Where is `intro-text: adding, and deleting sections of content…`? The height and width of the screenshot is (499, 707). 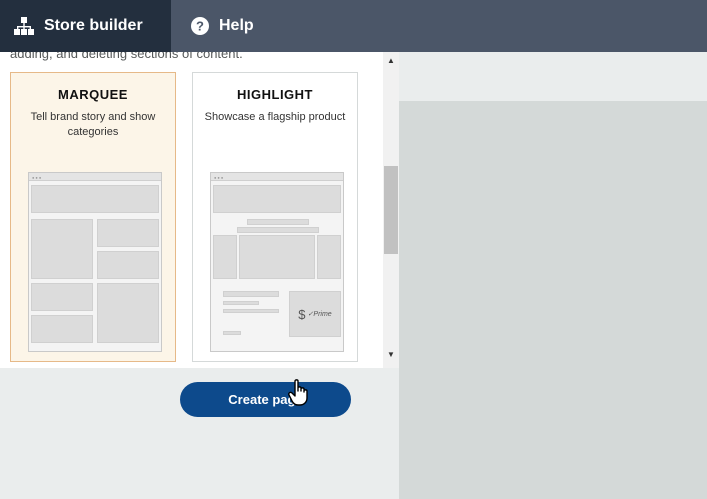
intro-text: adding, and deleting sections of content… is located at coordinates (126, 56).